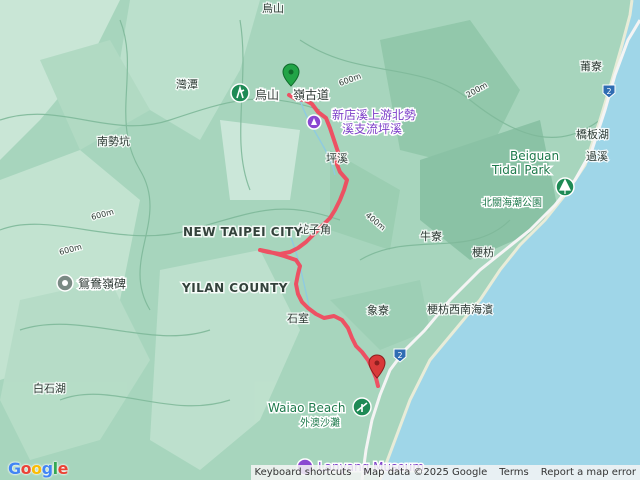 This screenshot has height=480, width=640. What do you see at coordinates (512, 202) in the screenshot?
I see `poi-beiguan-zh: 北關海潮公園` at bounding box center [512, 202].